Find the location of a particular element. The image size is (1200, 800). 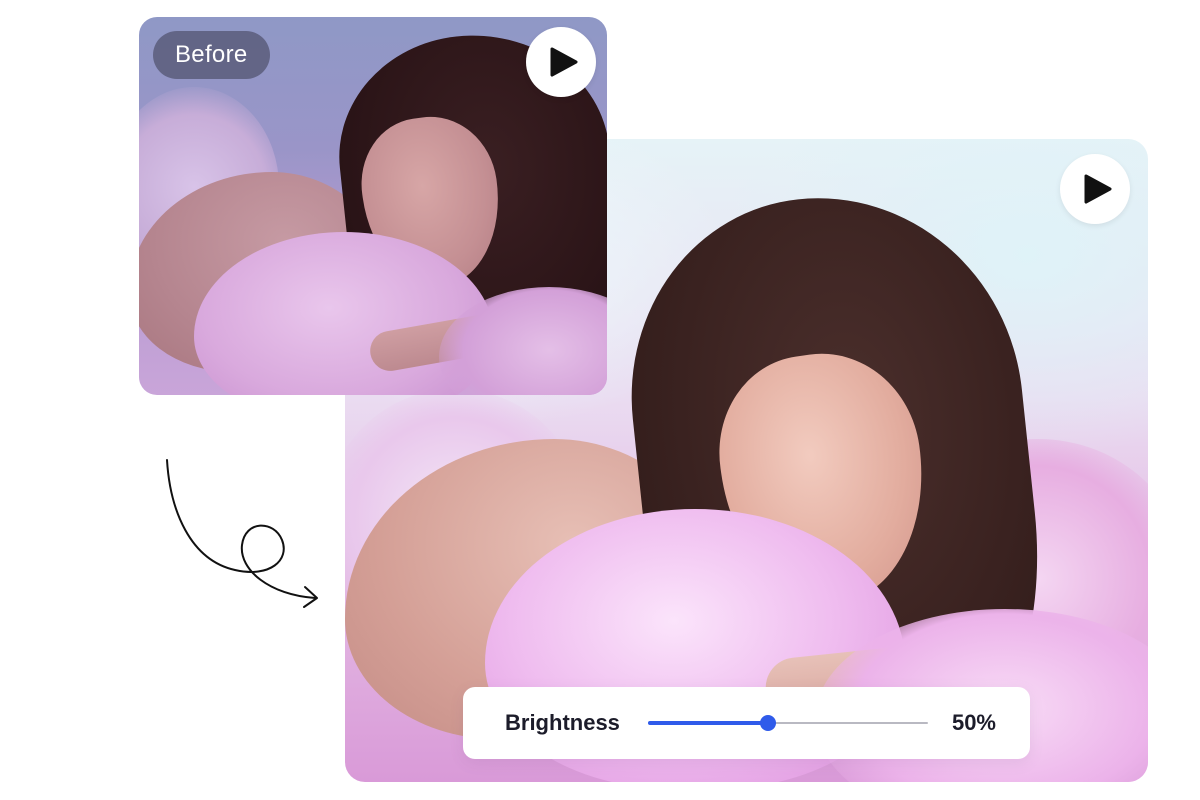

brightness-value: 50% is located at coordinates (973, 722).